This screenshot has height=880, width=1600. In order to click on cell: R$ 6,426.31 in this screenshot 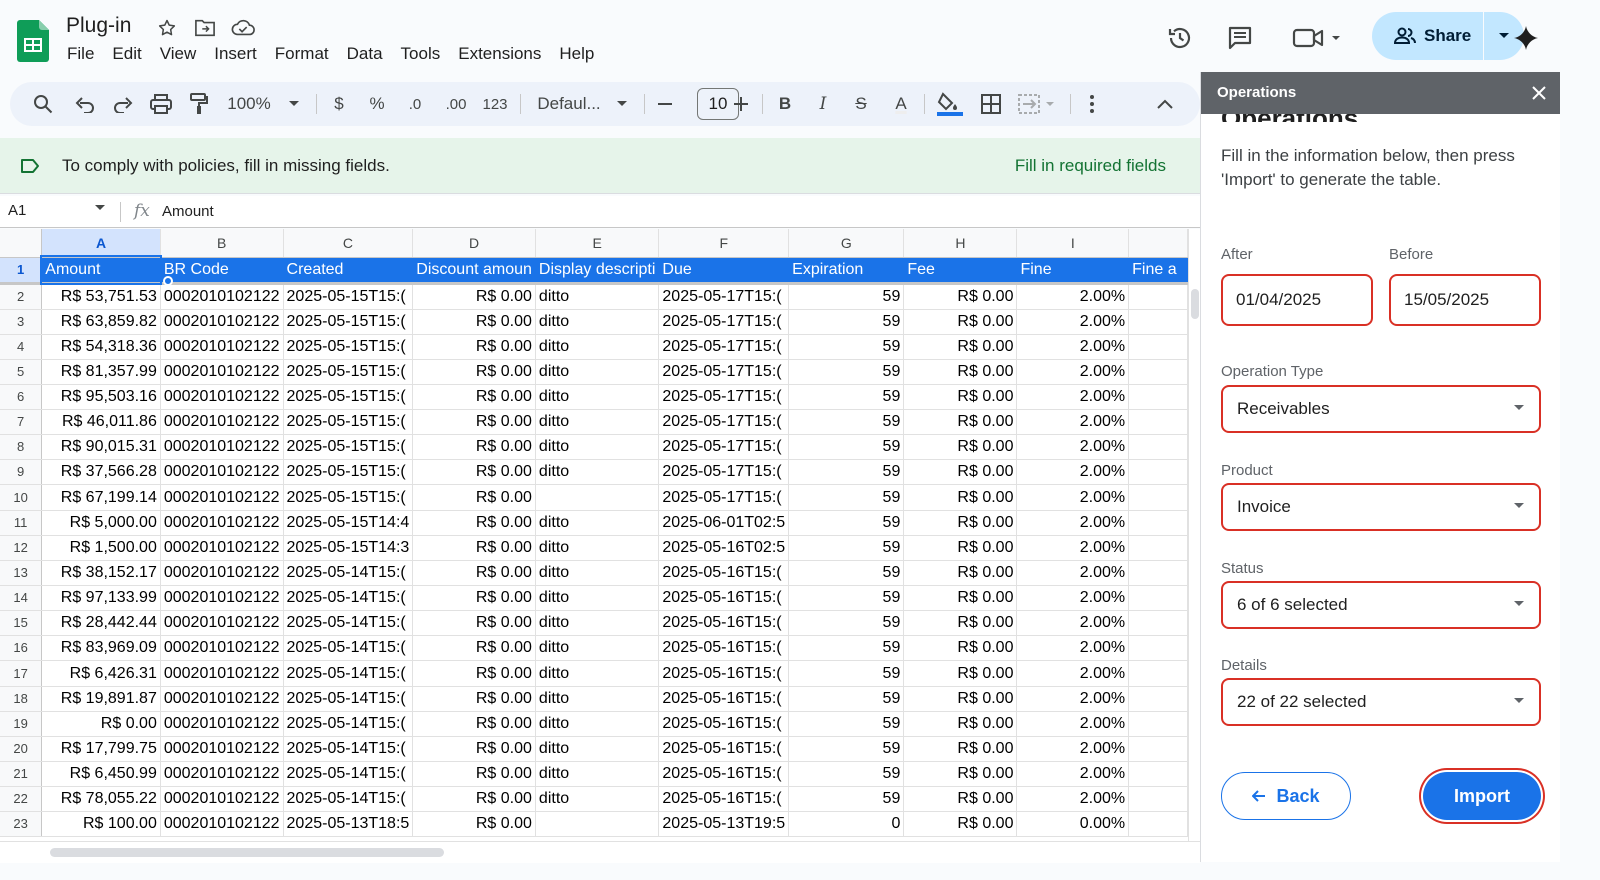, I will do `click(101, 673)`.